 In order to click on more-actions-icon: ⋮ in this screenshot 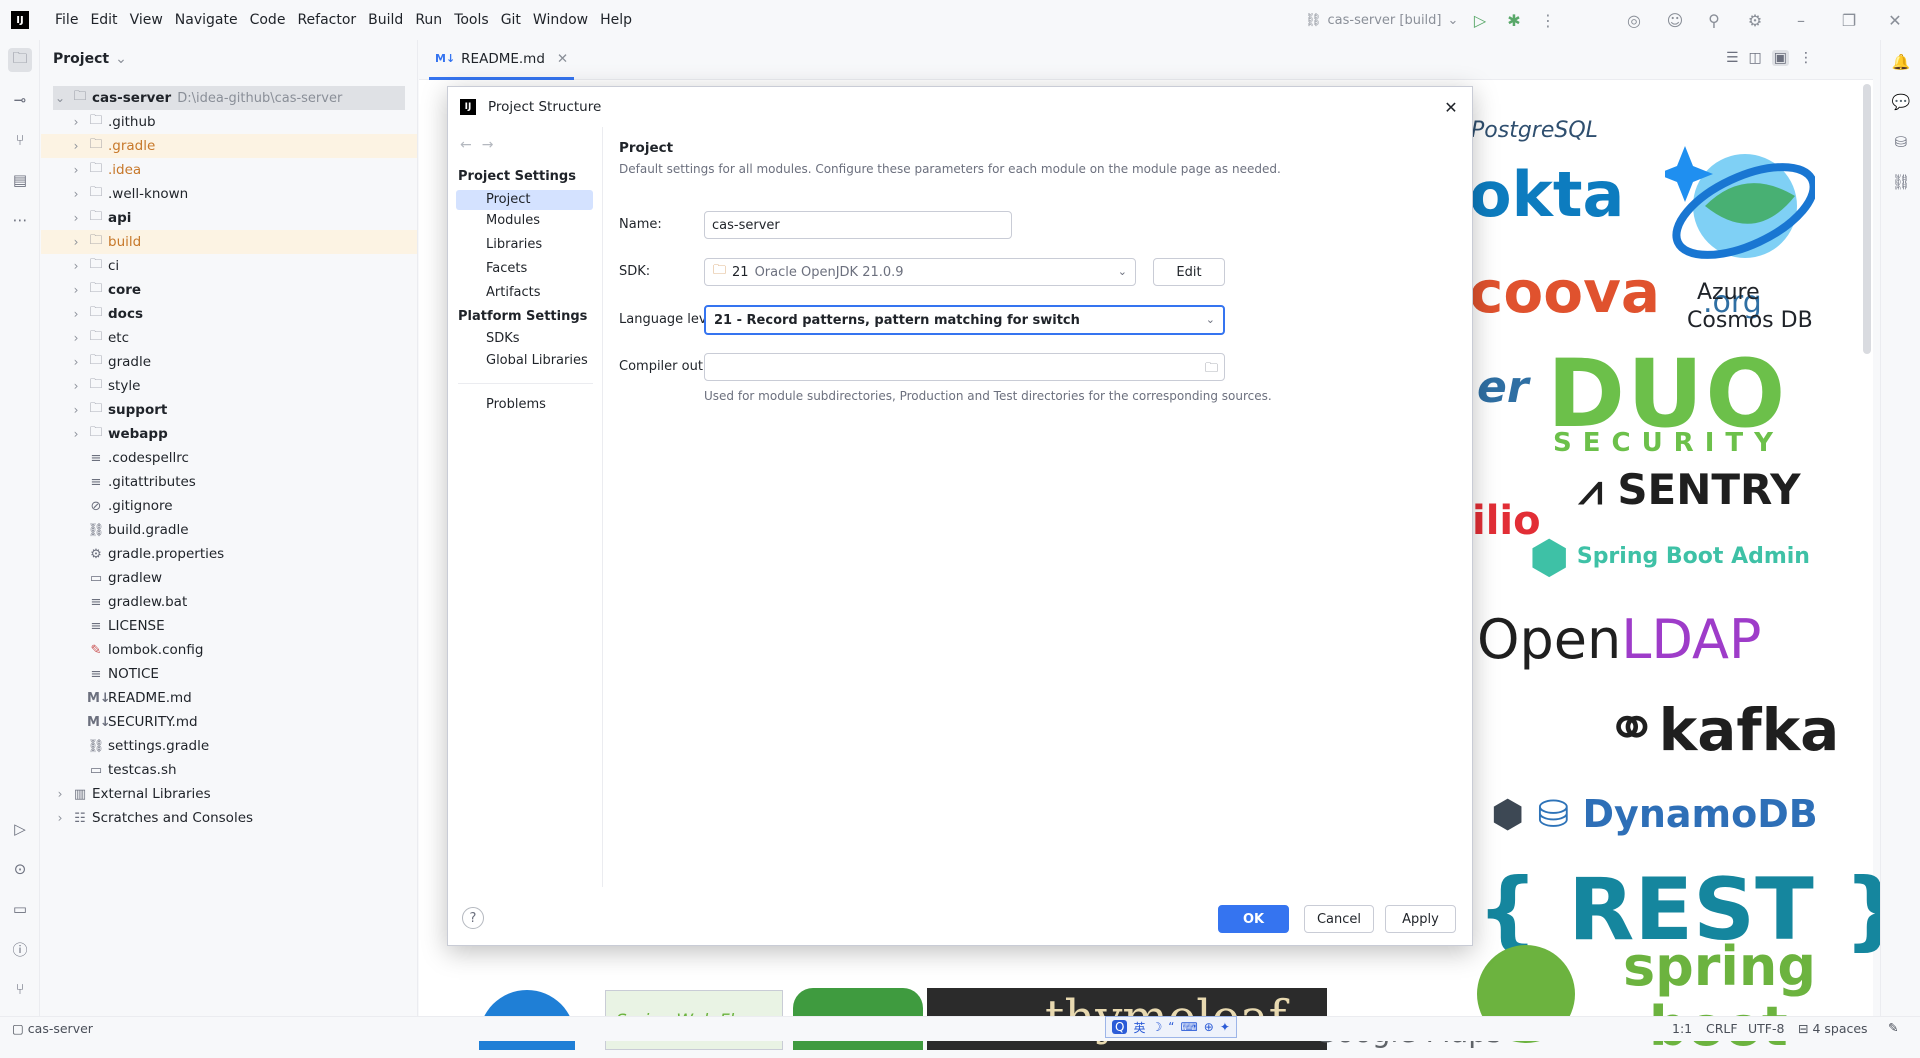, I will do `click(1548, 20)`.